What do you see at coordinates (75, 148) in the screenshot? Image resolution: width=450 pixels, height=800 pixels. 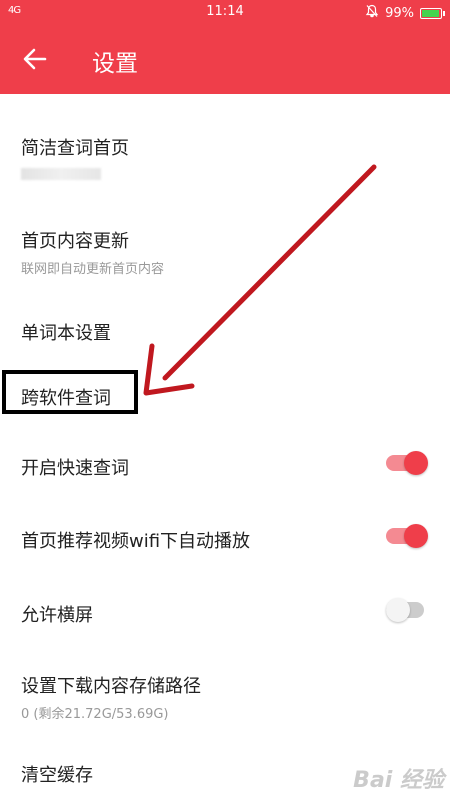 I see `setting-label: 简洁查词首页` at bounding box center [75, 148].